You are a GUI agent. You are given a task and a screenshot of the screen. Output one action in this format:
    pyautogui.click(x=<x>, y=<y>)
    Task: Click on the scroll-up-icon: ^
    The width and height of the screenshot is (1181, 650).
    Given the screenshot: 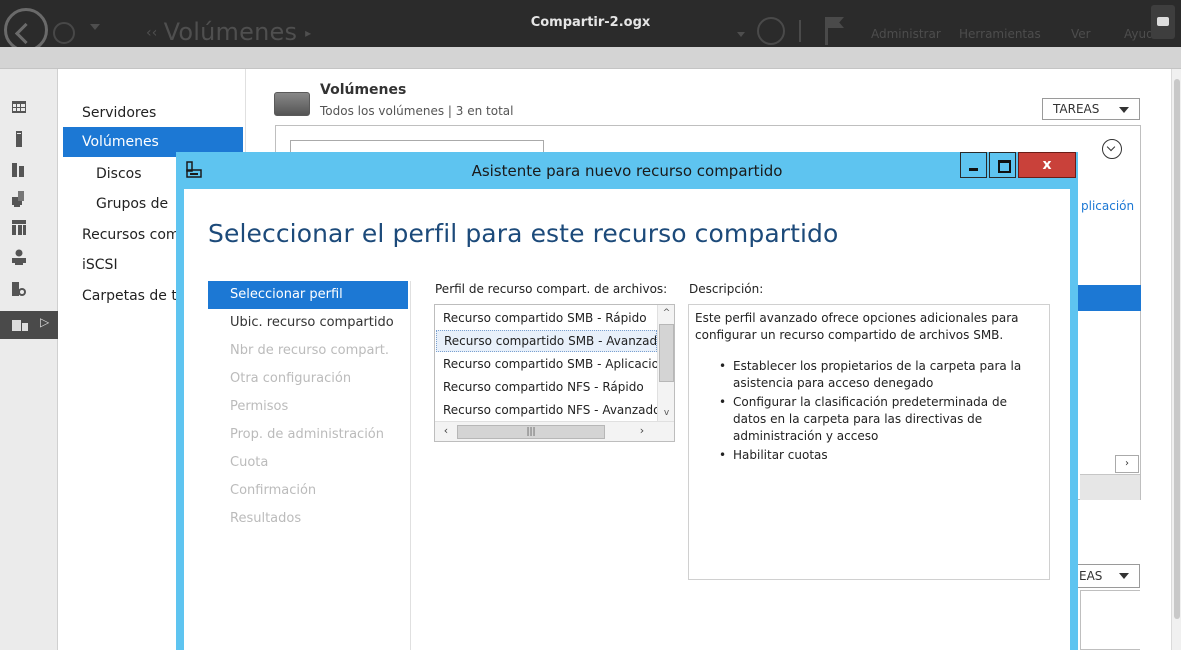 What is the action you would take?
    pyautogui.click(x=666, y=313)
    